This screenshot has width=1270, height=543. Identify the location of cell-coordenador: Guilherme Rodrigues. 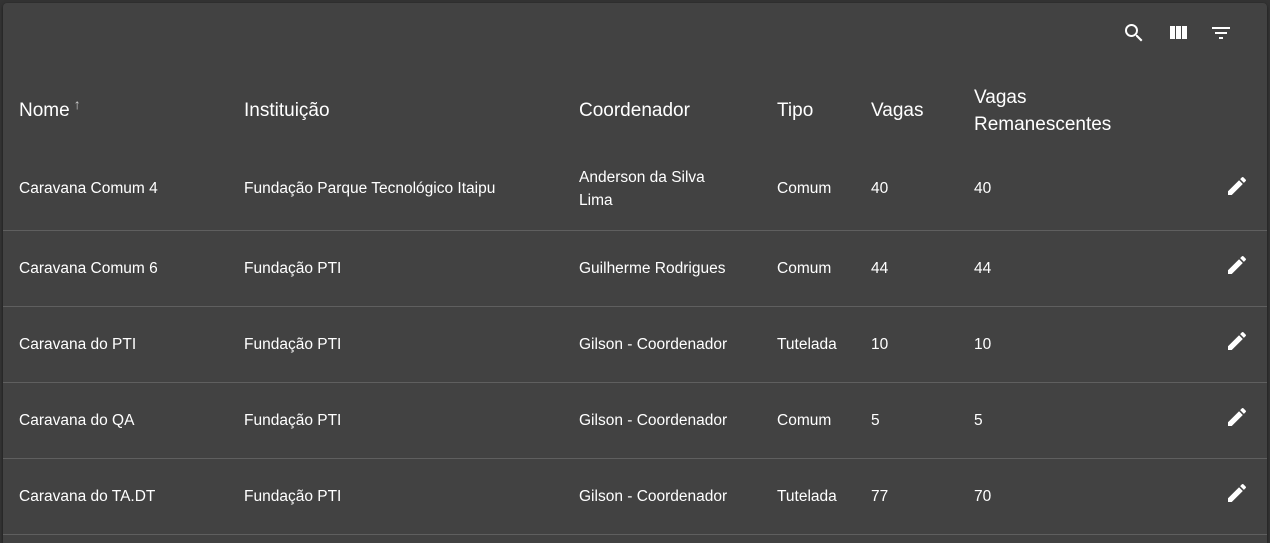
(652, 268).